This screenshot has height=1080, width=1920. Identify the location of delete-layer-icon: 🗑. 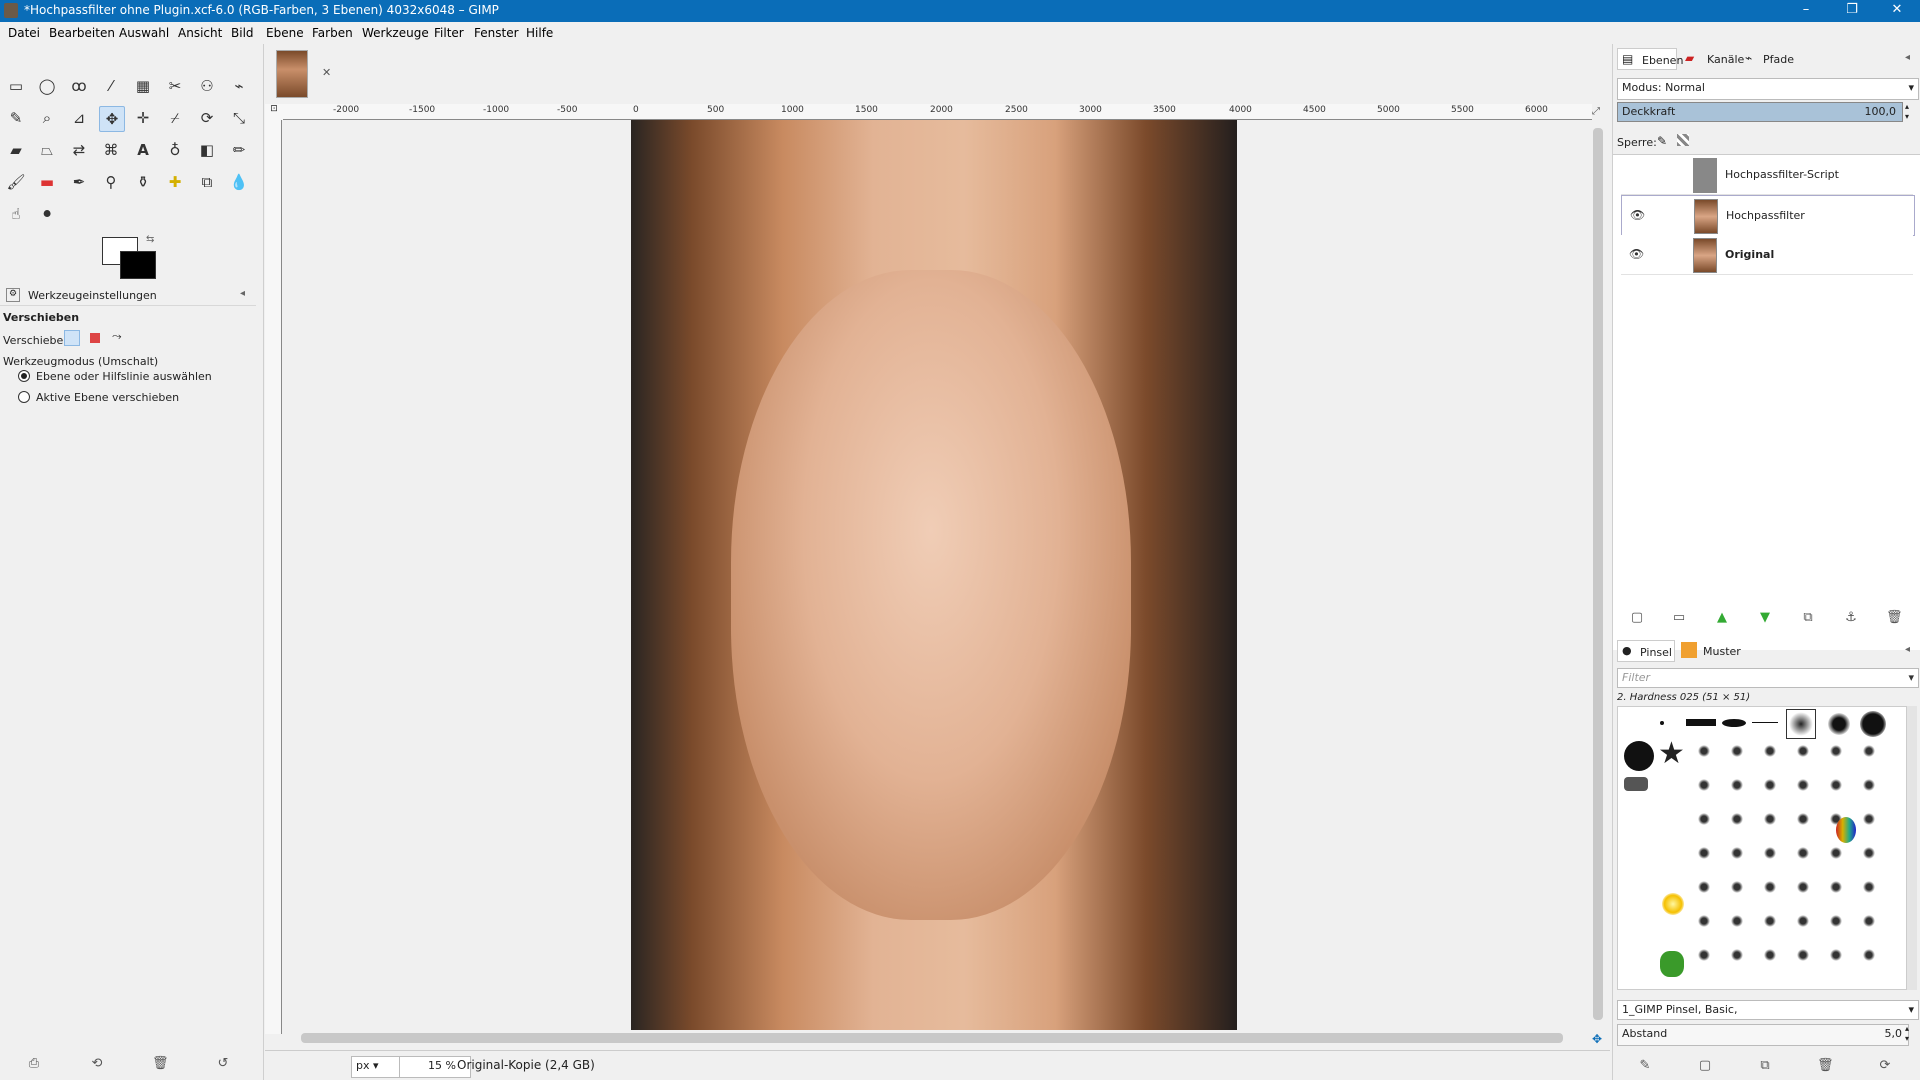
(1894, 618).